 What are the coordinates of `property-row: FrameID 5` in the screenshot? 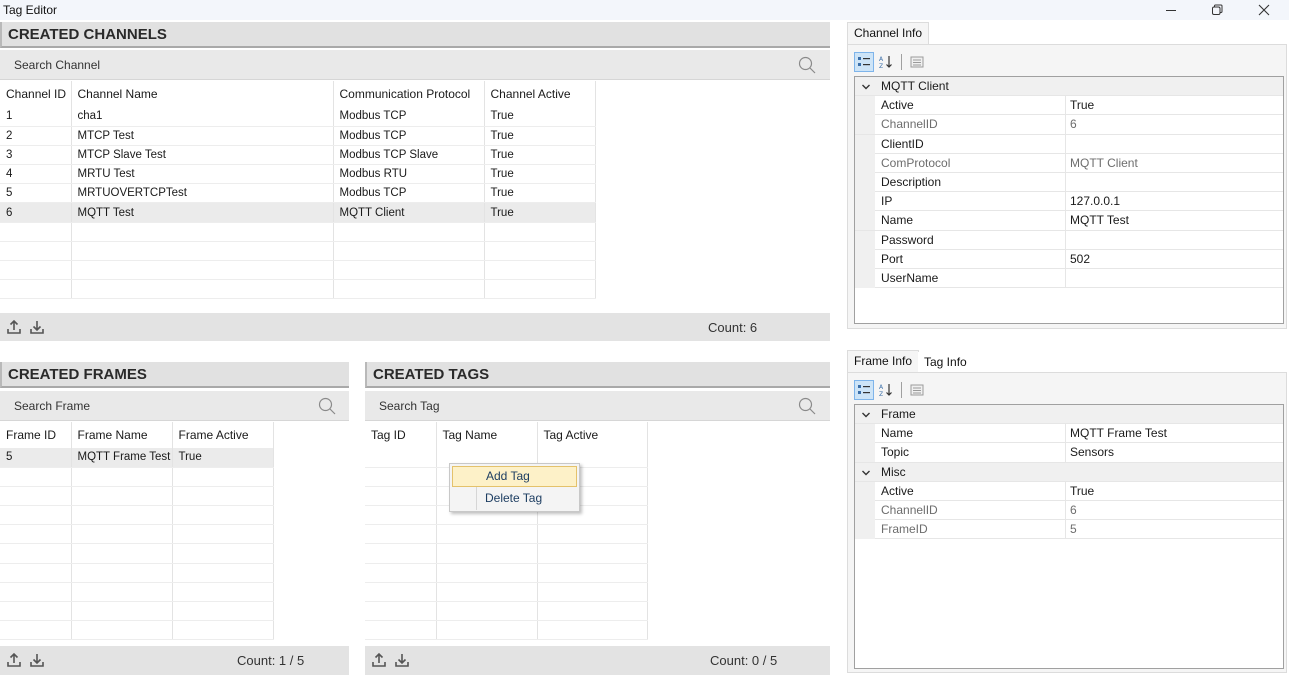 It's located at (1069, 530).